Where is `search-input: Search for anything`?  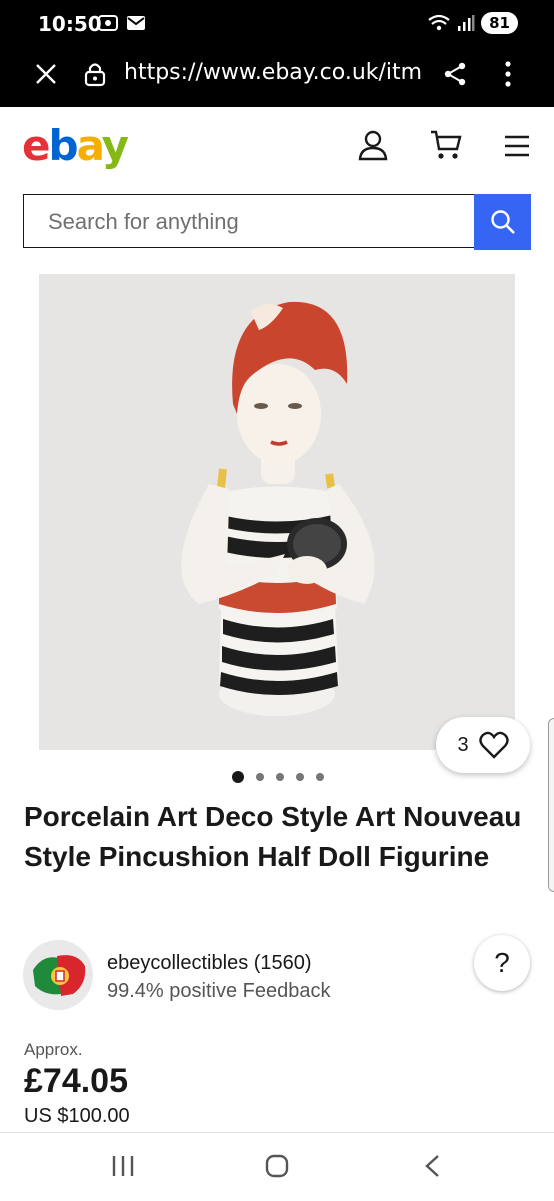
search-input: Search for anything is located at coordinates (248, 221).